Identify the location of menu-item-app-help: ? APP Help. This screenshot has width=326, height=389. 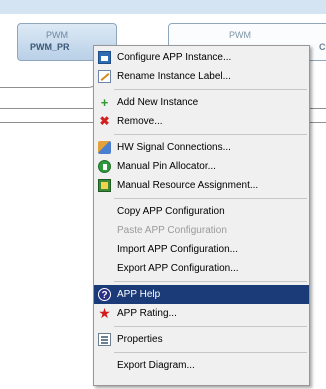
(201, 294).